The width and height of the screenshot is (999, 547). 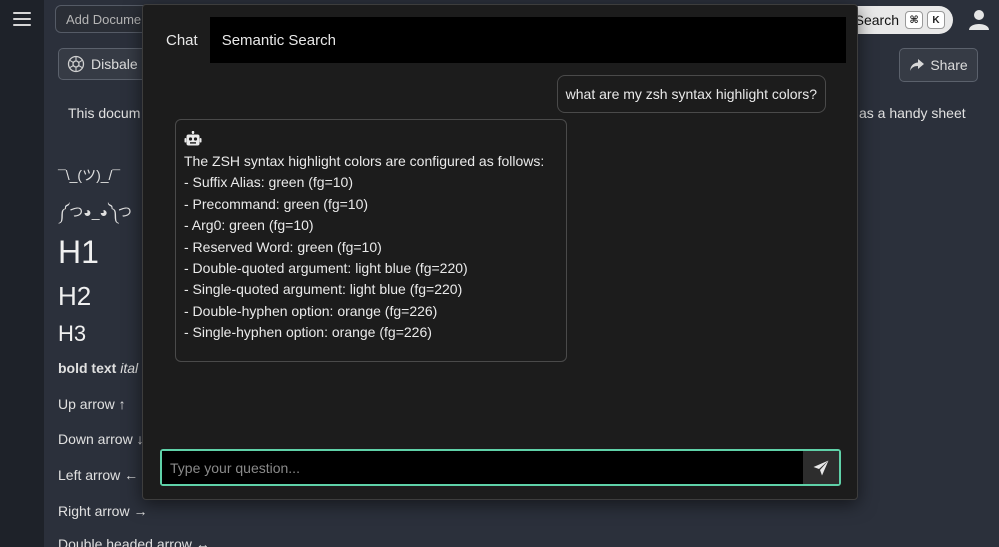 I want to click on doc-formatting-line: bold text ital, so click(x=98, y=368).